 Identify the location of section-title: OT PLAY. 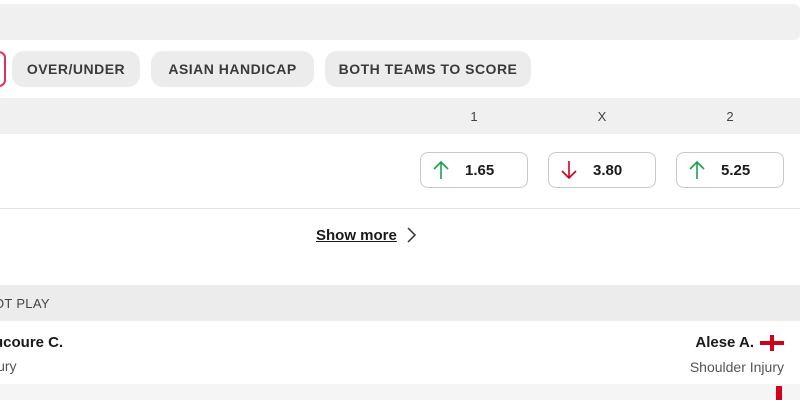
(25, 303).